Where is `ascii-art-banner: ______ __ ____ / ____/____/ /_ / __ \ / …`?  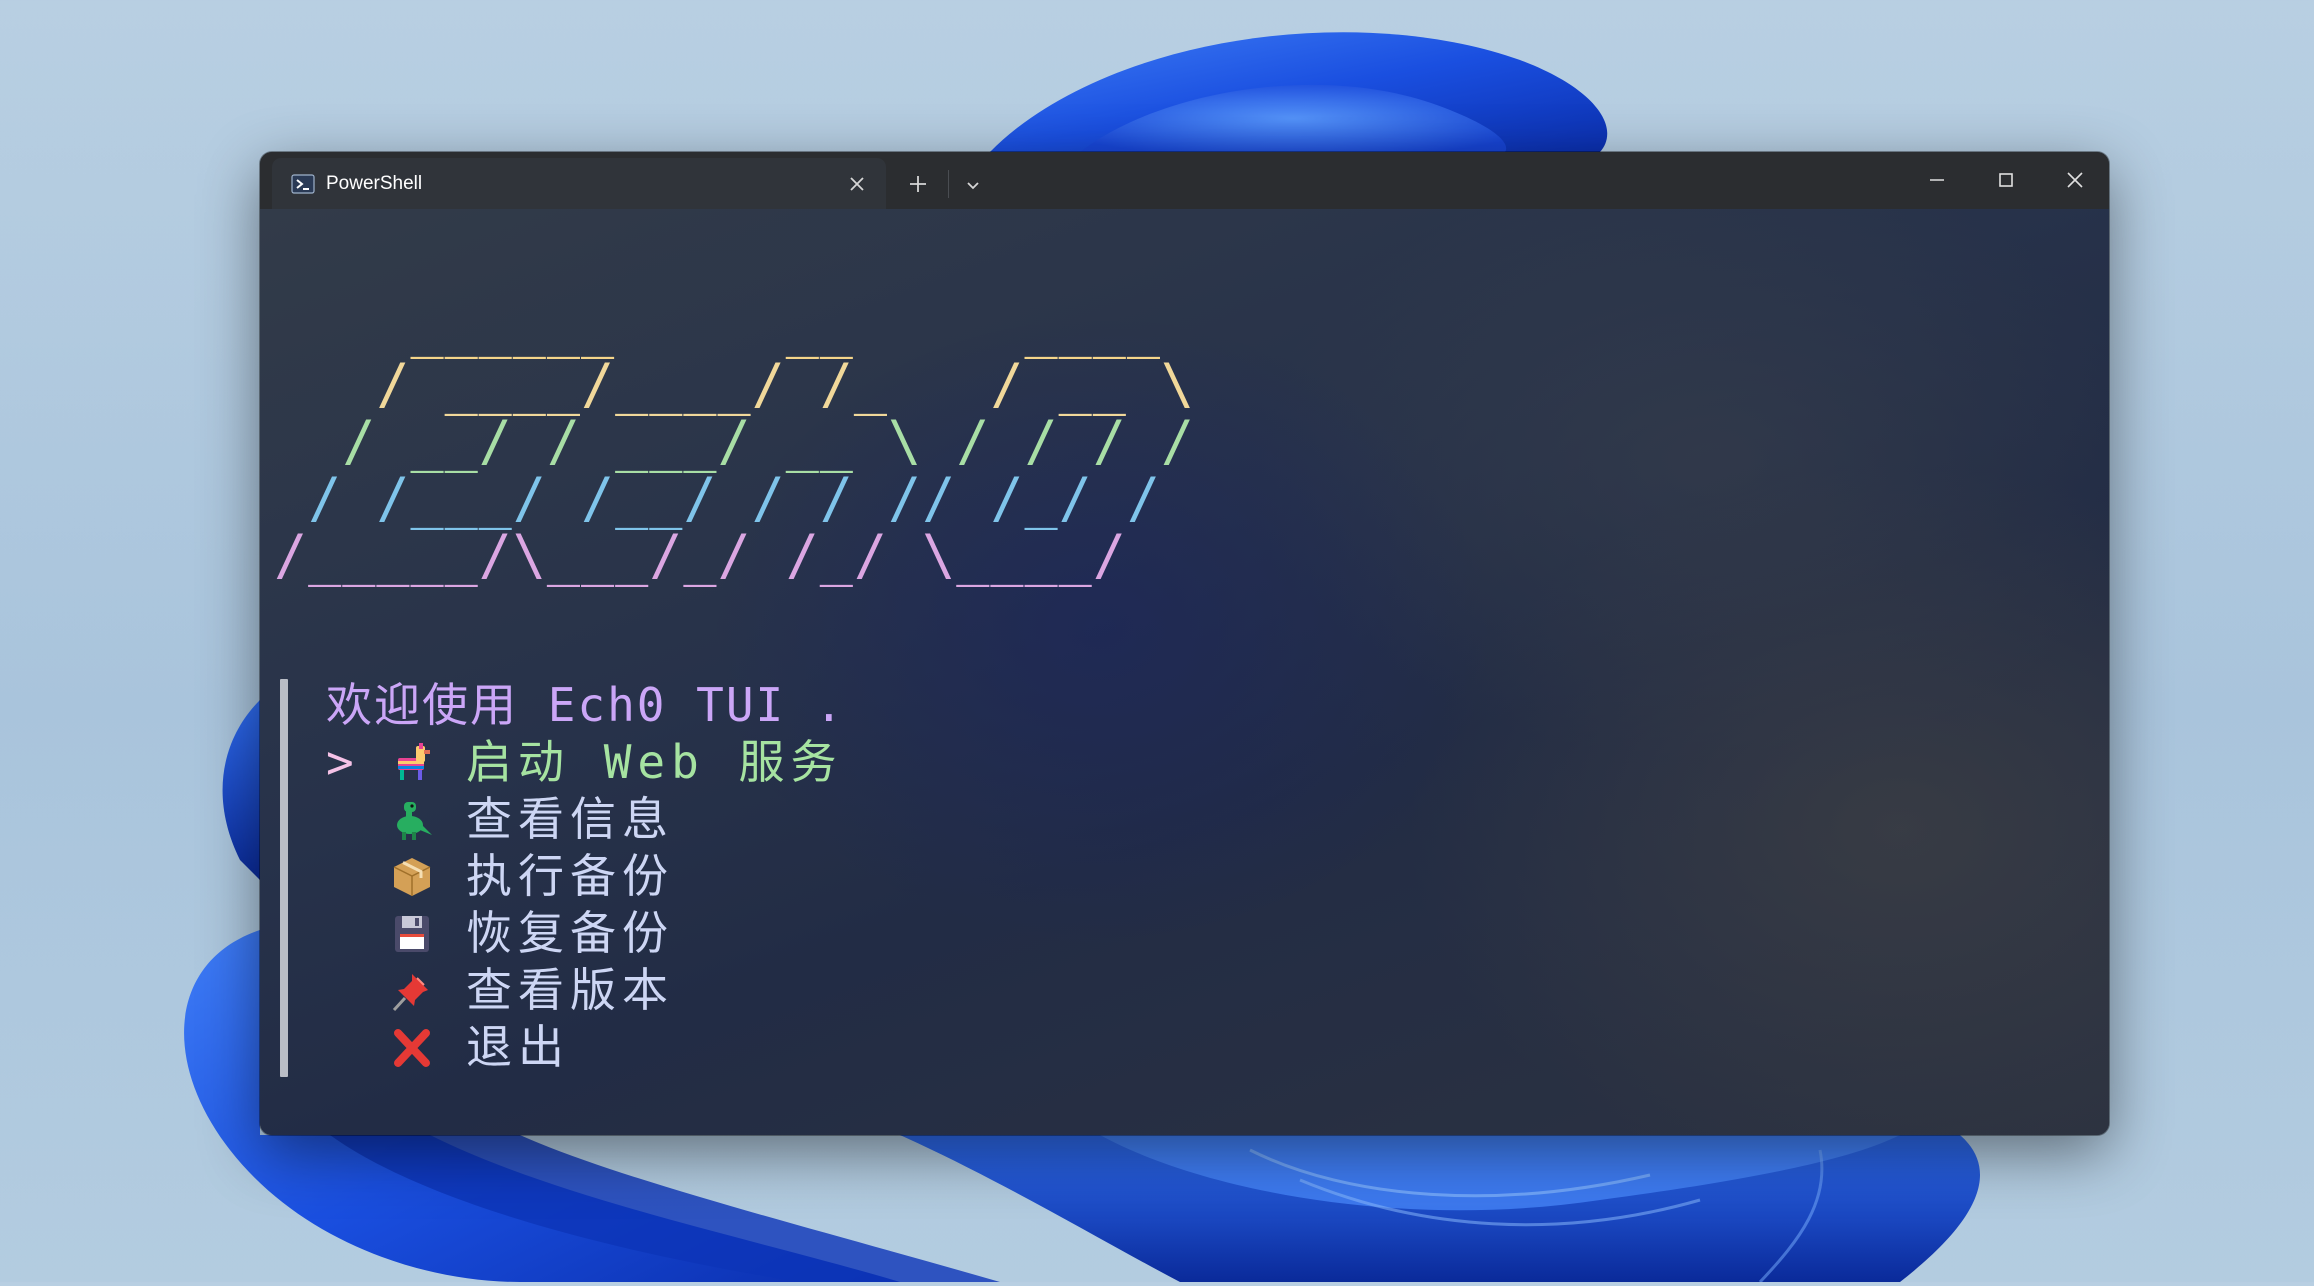
ascii-art-banner: ______ __ ____ / ____/____/ /_ / __ \ / … is located at coordinates (734, 441).